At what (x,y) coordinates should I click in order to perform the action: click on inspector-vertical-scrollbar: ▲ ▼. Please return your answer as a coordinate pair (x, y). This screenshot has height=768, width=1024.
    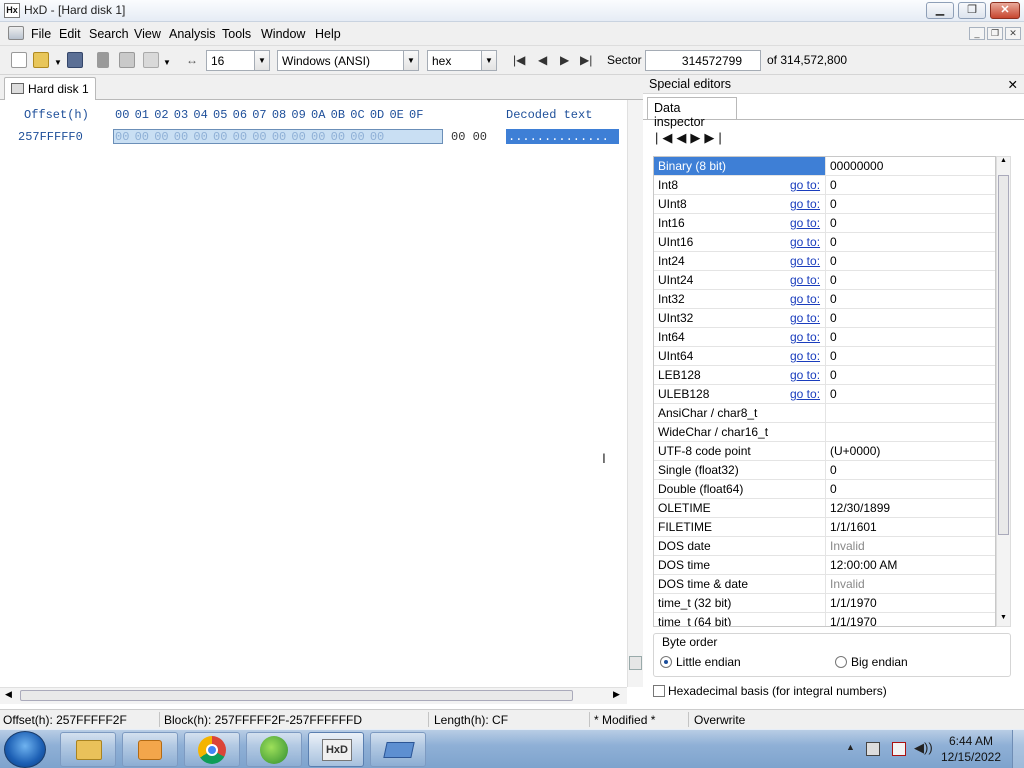
    Looking at the image, I should click on (1003, 391).